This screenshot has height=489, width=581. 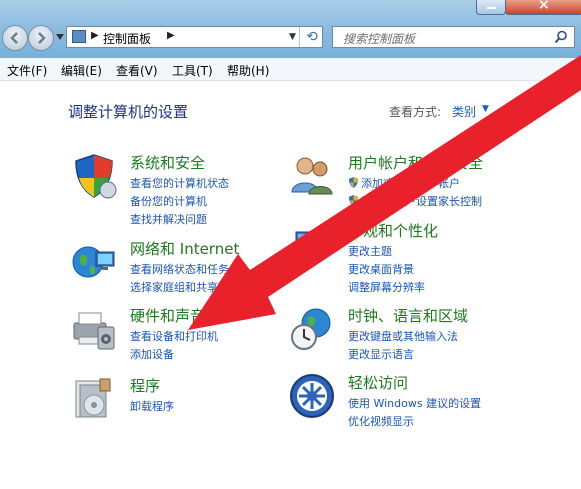 I want to click on refresh-button: ⟲, so click(x=311, y=37).